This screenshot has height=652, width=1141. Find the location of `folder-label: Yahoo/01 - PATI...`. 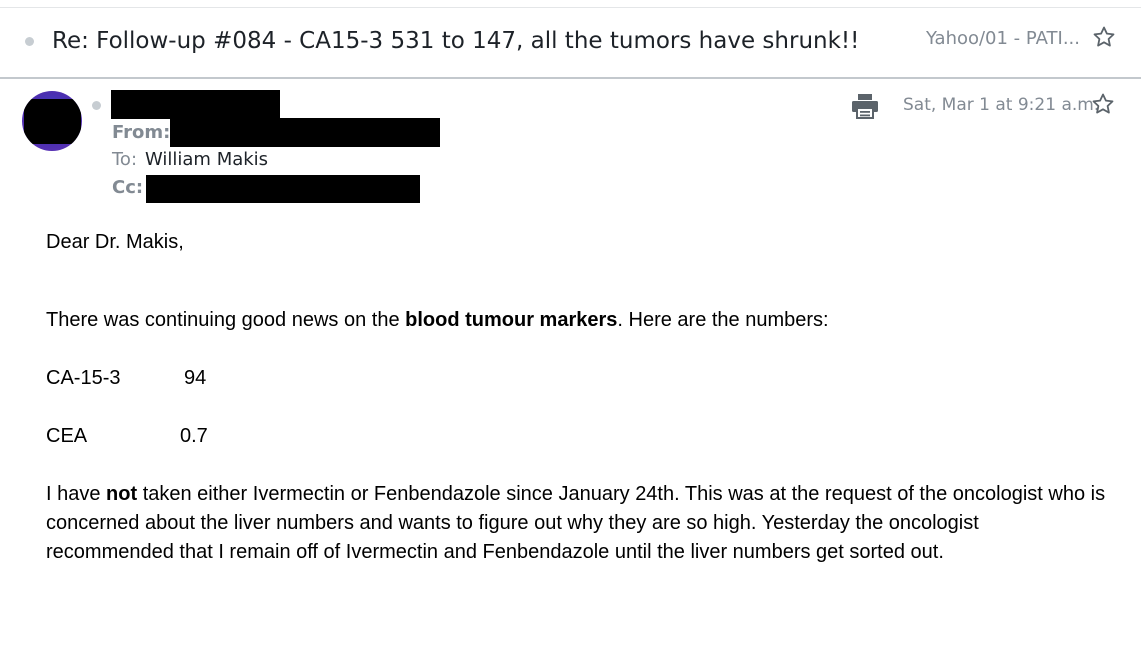

folder-label: Yahoo/01 - PATI... is located at coordinates (1003, 38).